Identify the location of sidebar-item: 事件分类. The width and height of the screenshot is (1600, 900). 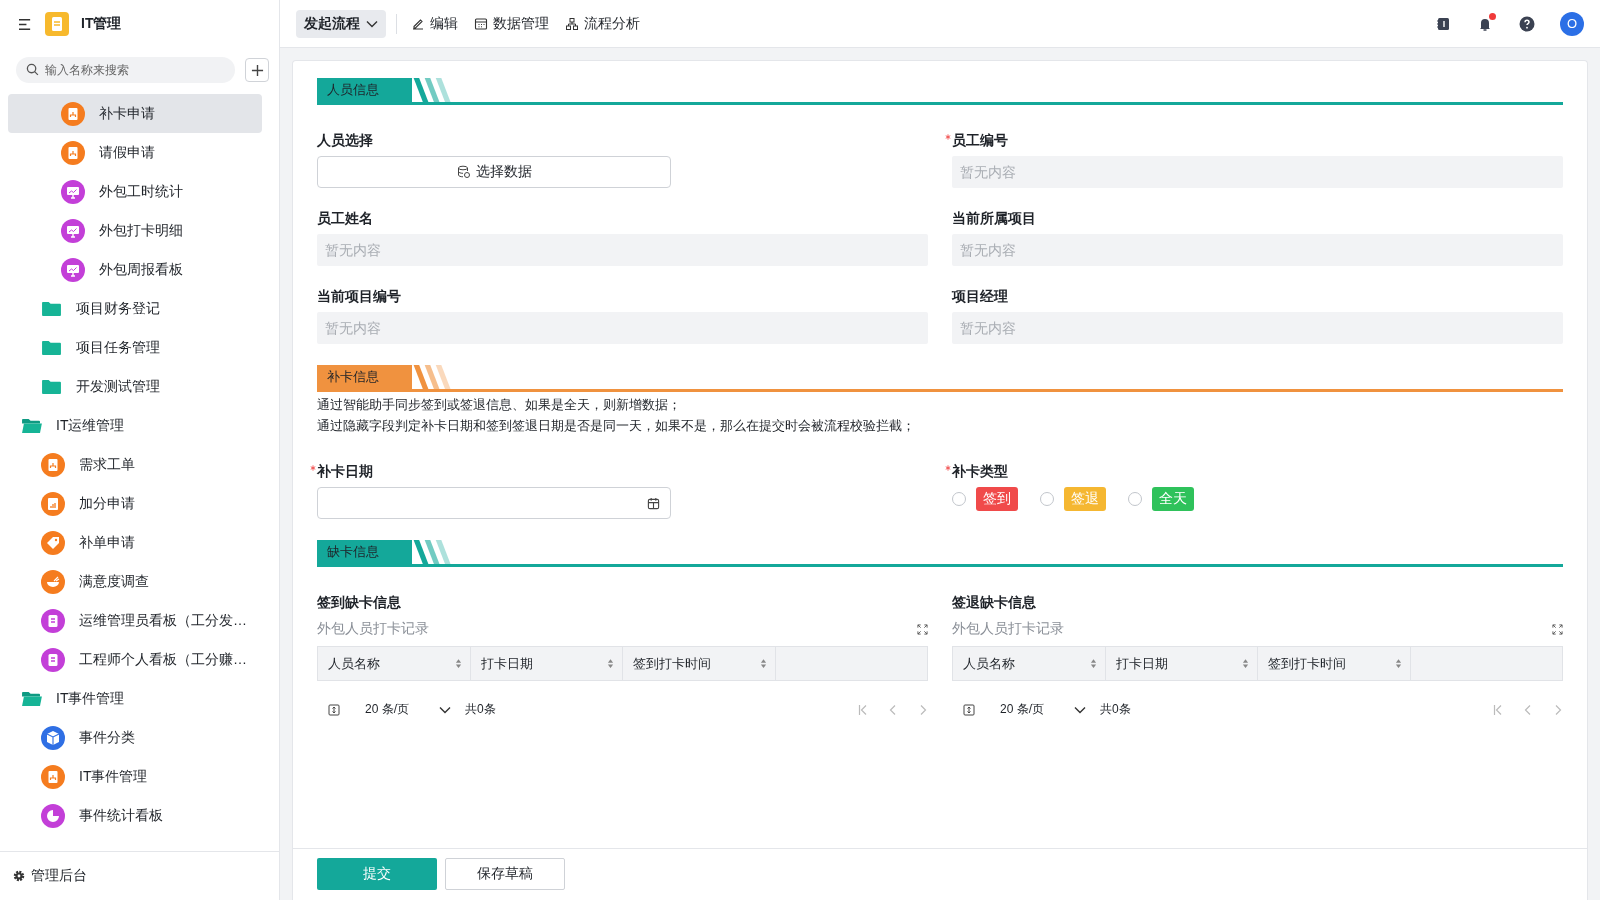
(135, 737).